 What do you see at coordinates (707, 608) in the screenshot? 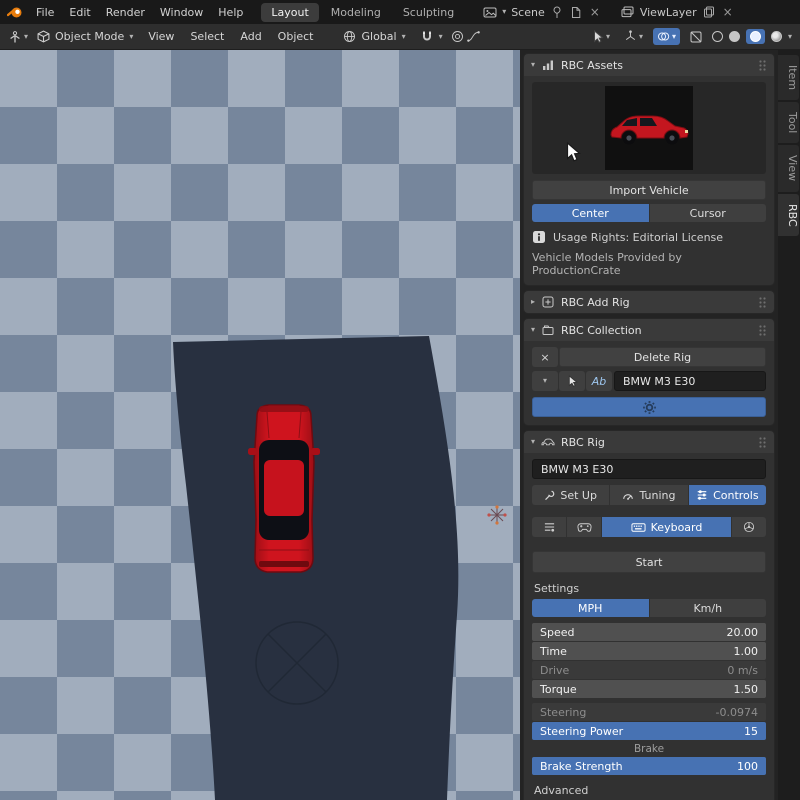
I see `units-kmh-button: Km/h` at bounding box center [707, 608].